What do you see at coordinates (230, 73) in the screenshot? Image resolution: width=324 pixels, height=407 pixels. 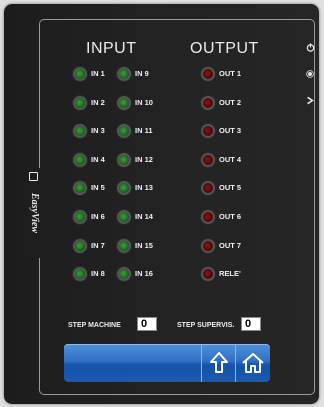 I see `output-label-1: OUT 1` at bounding box center [230, 73].